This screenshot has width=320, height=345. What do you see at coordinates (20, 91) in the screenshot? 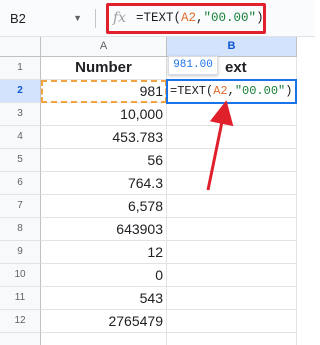
I see `row-header-2: 2` at bounding box center [20, 91].